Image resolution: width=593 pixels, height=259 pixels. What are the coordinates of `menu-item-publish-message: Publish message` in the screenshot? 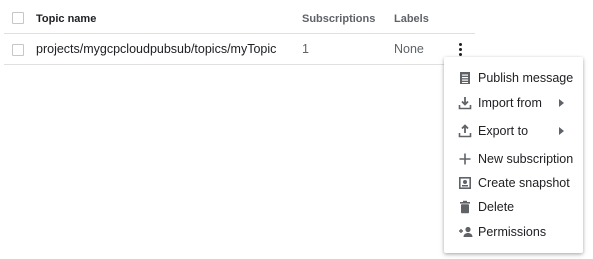 It's located at (513, 78).